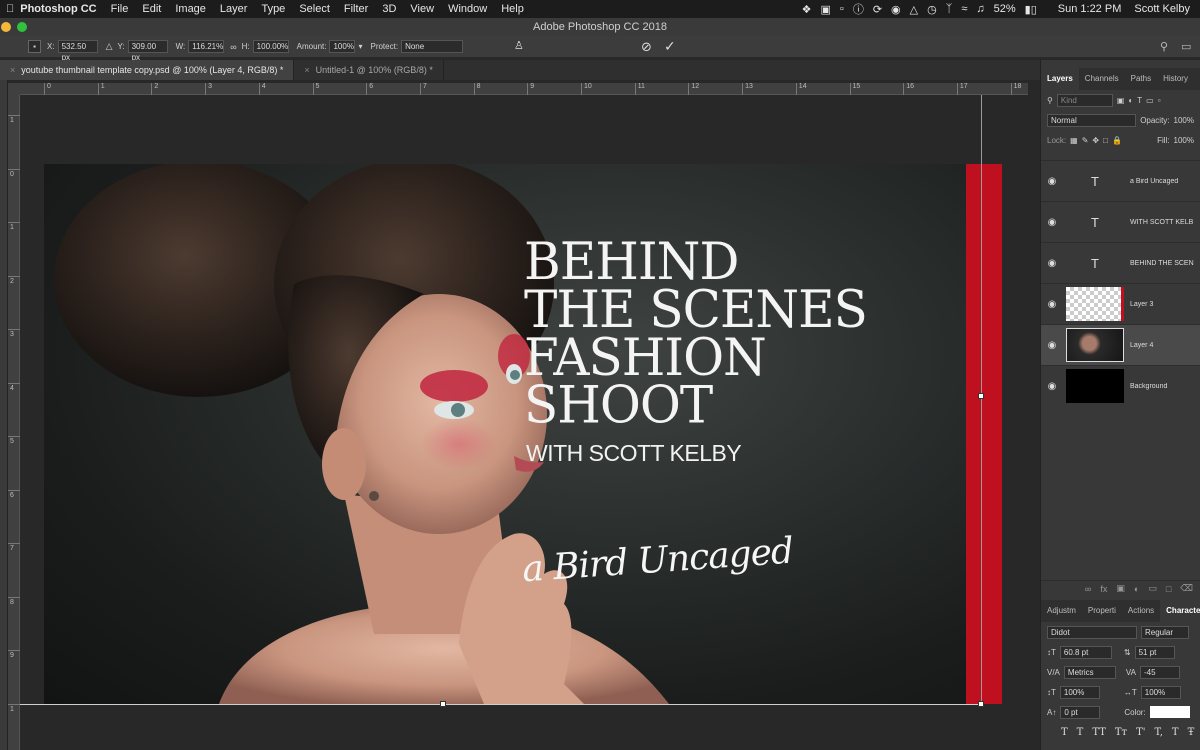  I want to click on red-accent-bar, so click(984, 434).